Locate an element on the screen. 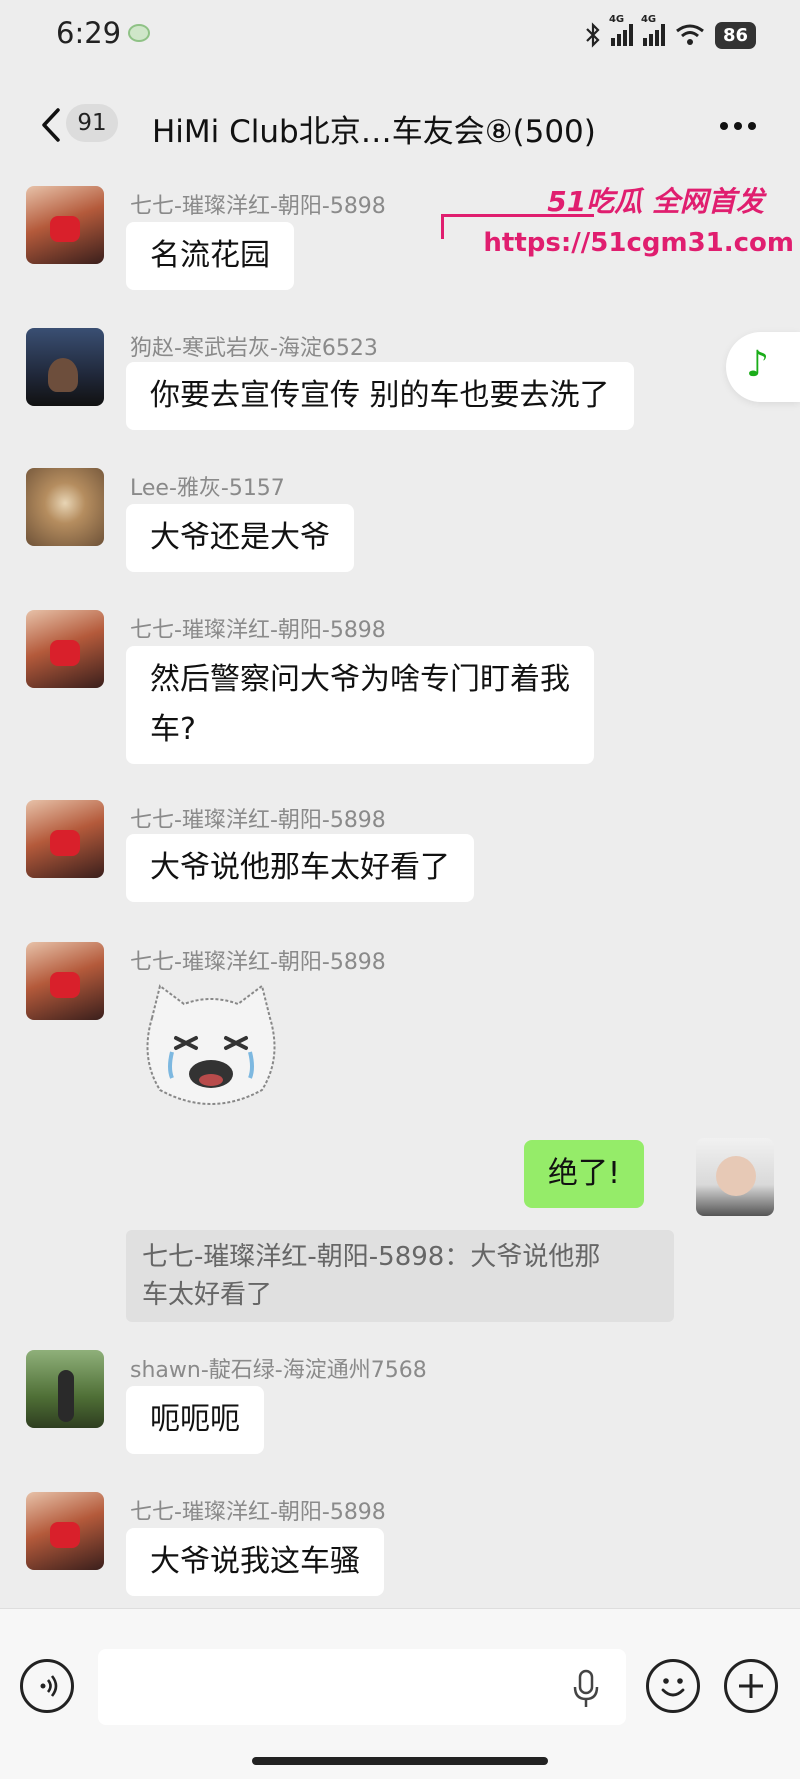 Image resolution: width=800 pixels, height=1779 pixels. sender-name: shawn-靛石绿-海淀通州7568 is located at coordinates (278, 1370).